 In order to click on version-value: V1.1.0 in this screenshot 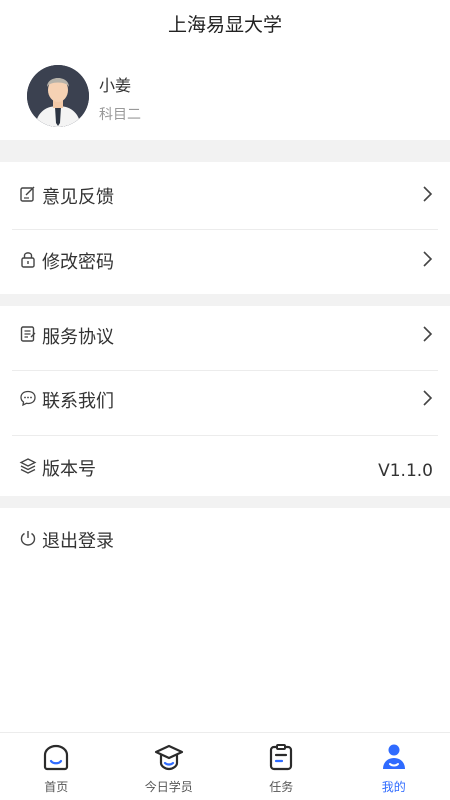, I will do `click(405, 471)`.